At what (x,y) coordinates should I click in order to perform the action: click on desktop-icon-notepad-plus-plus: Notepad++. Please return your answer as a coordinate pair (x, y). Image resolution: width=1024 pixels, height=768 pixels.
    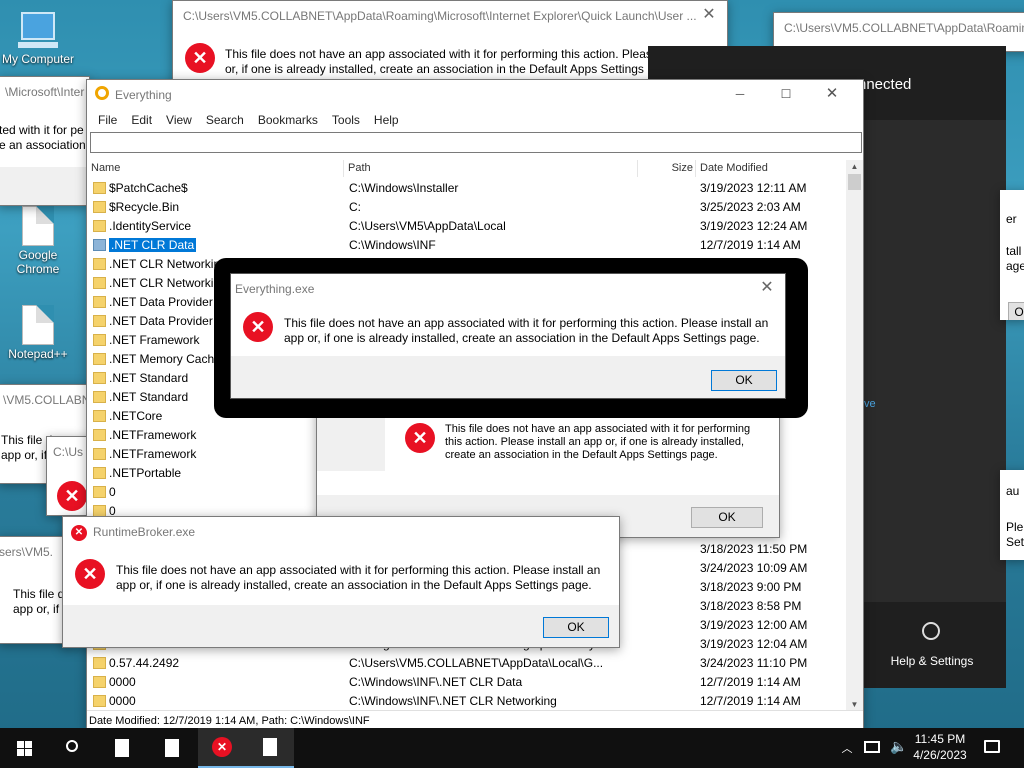
    Looking at the image, I should click on (38, 333).